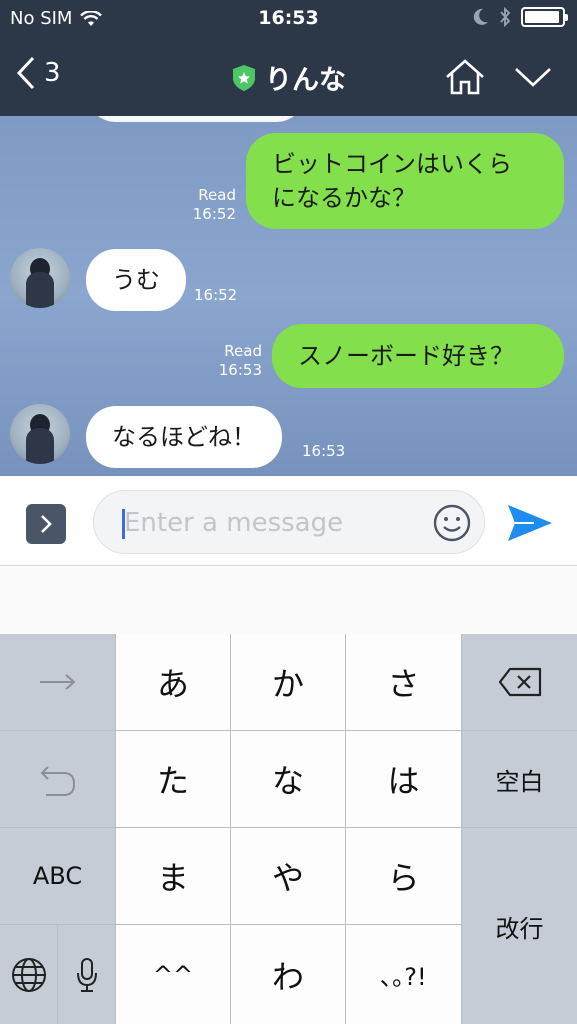  I want to click on kana-key: な, so click(288, 779).